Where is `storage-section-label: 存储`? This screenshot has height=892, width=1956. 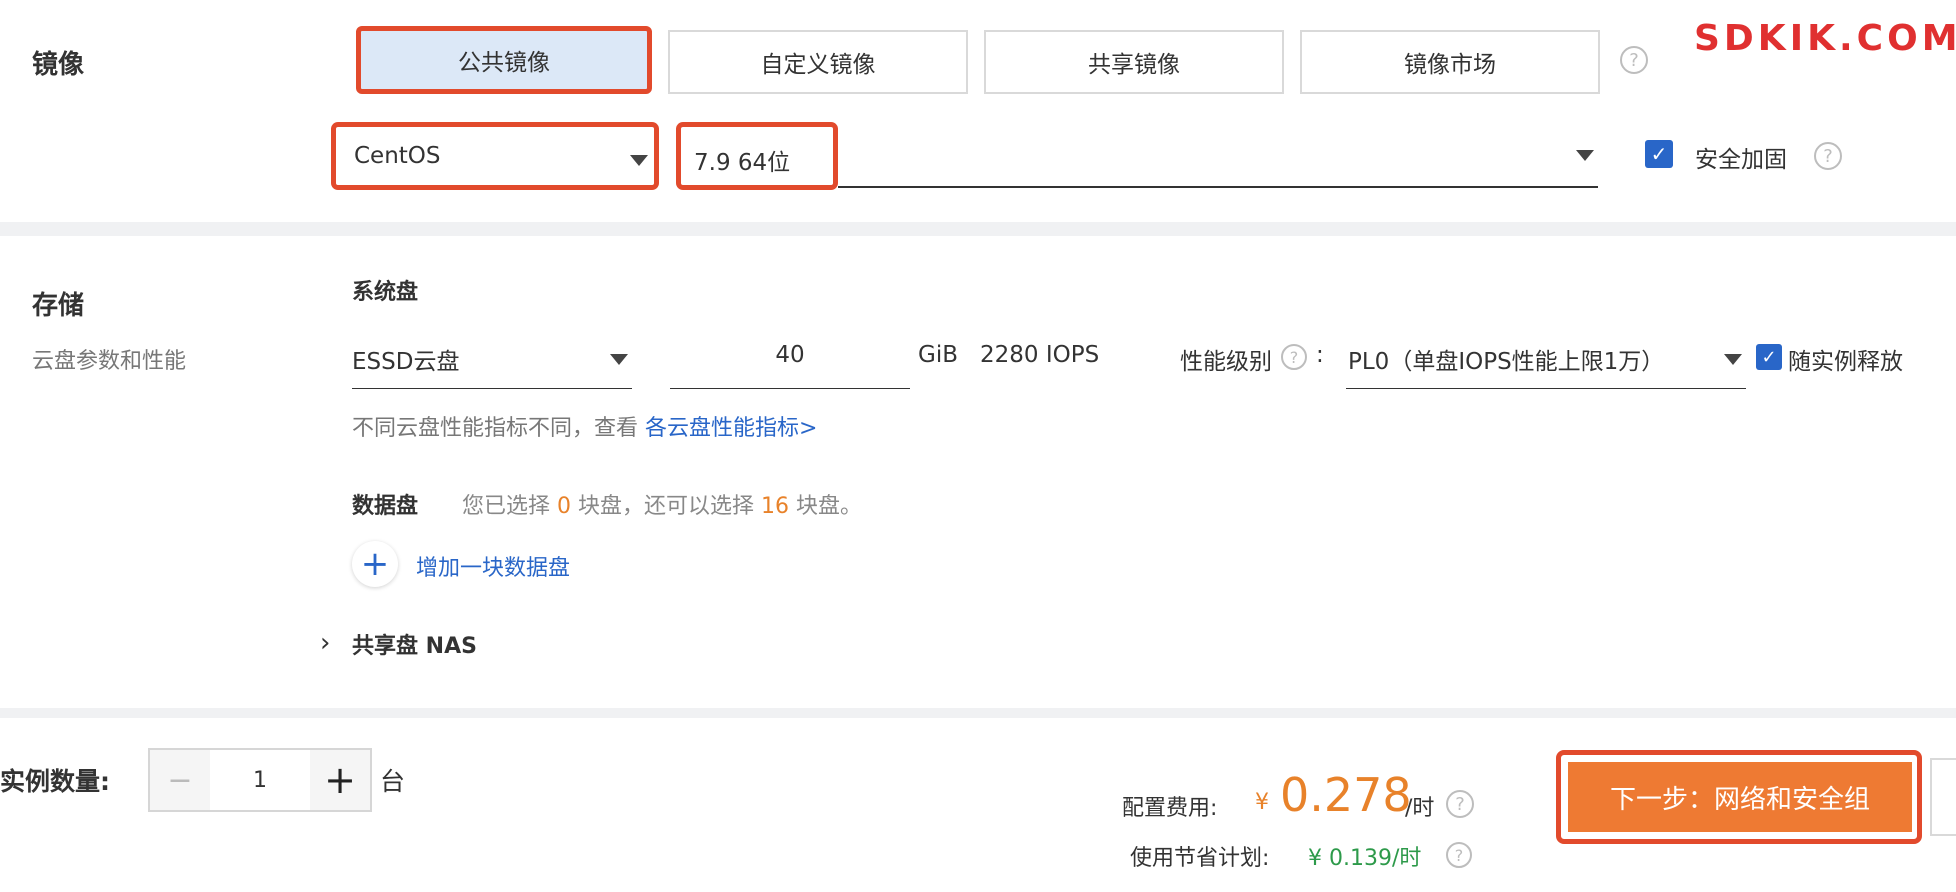 storage-section-label: 存储 is located at coordinates (58, 306).